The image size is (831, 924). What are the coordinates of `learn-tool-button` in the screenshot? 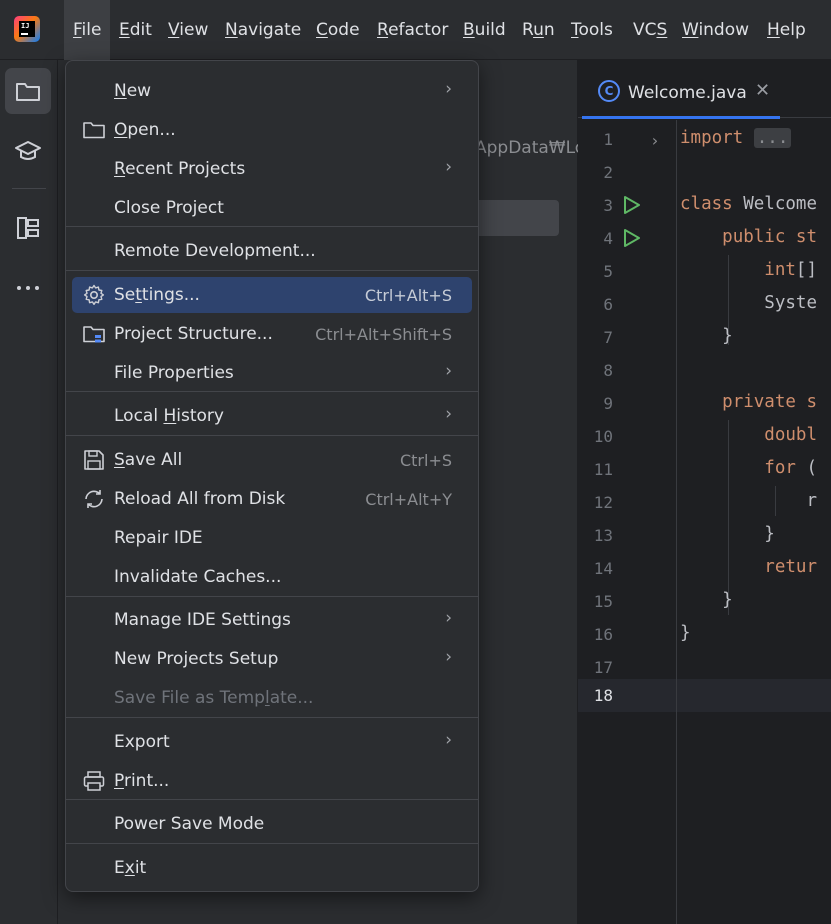 It's located at (28, 151).